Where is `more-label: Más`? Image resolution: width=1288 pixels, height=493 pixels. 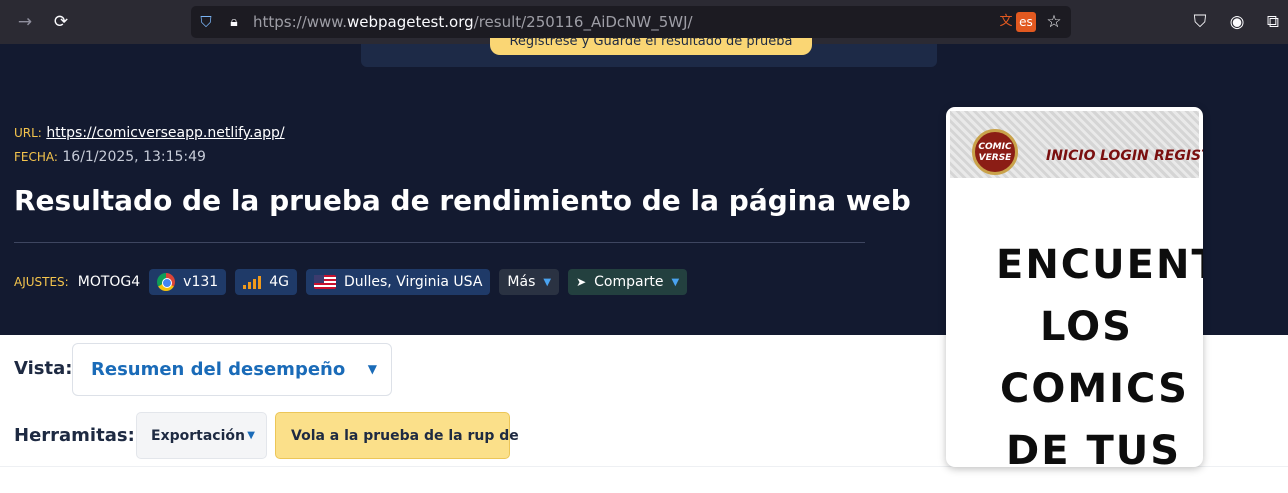
more-label: Más is located at coordinates (521, 282).